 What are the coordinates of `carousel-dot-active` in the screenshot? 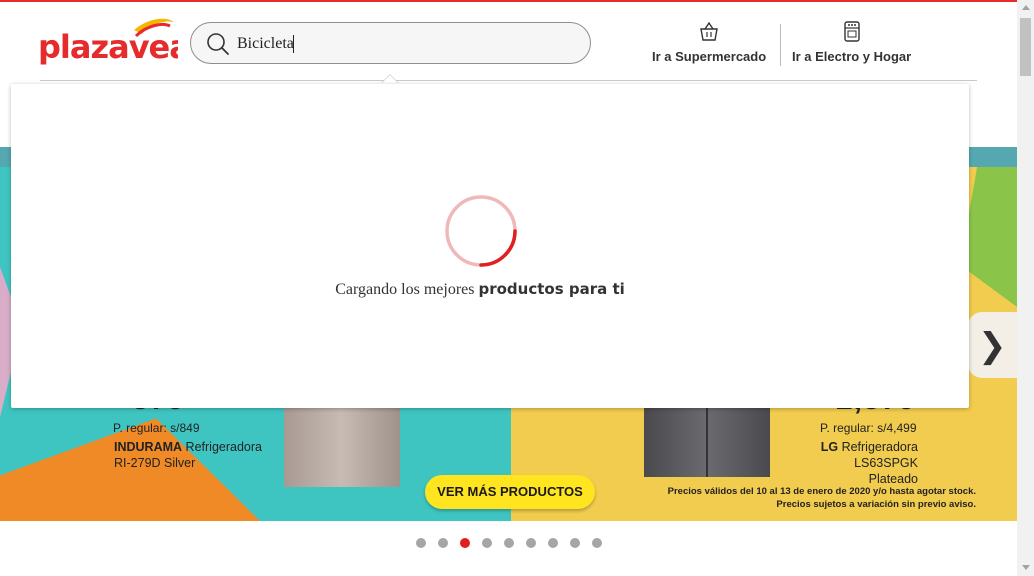 It's located at (465, 543).